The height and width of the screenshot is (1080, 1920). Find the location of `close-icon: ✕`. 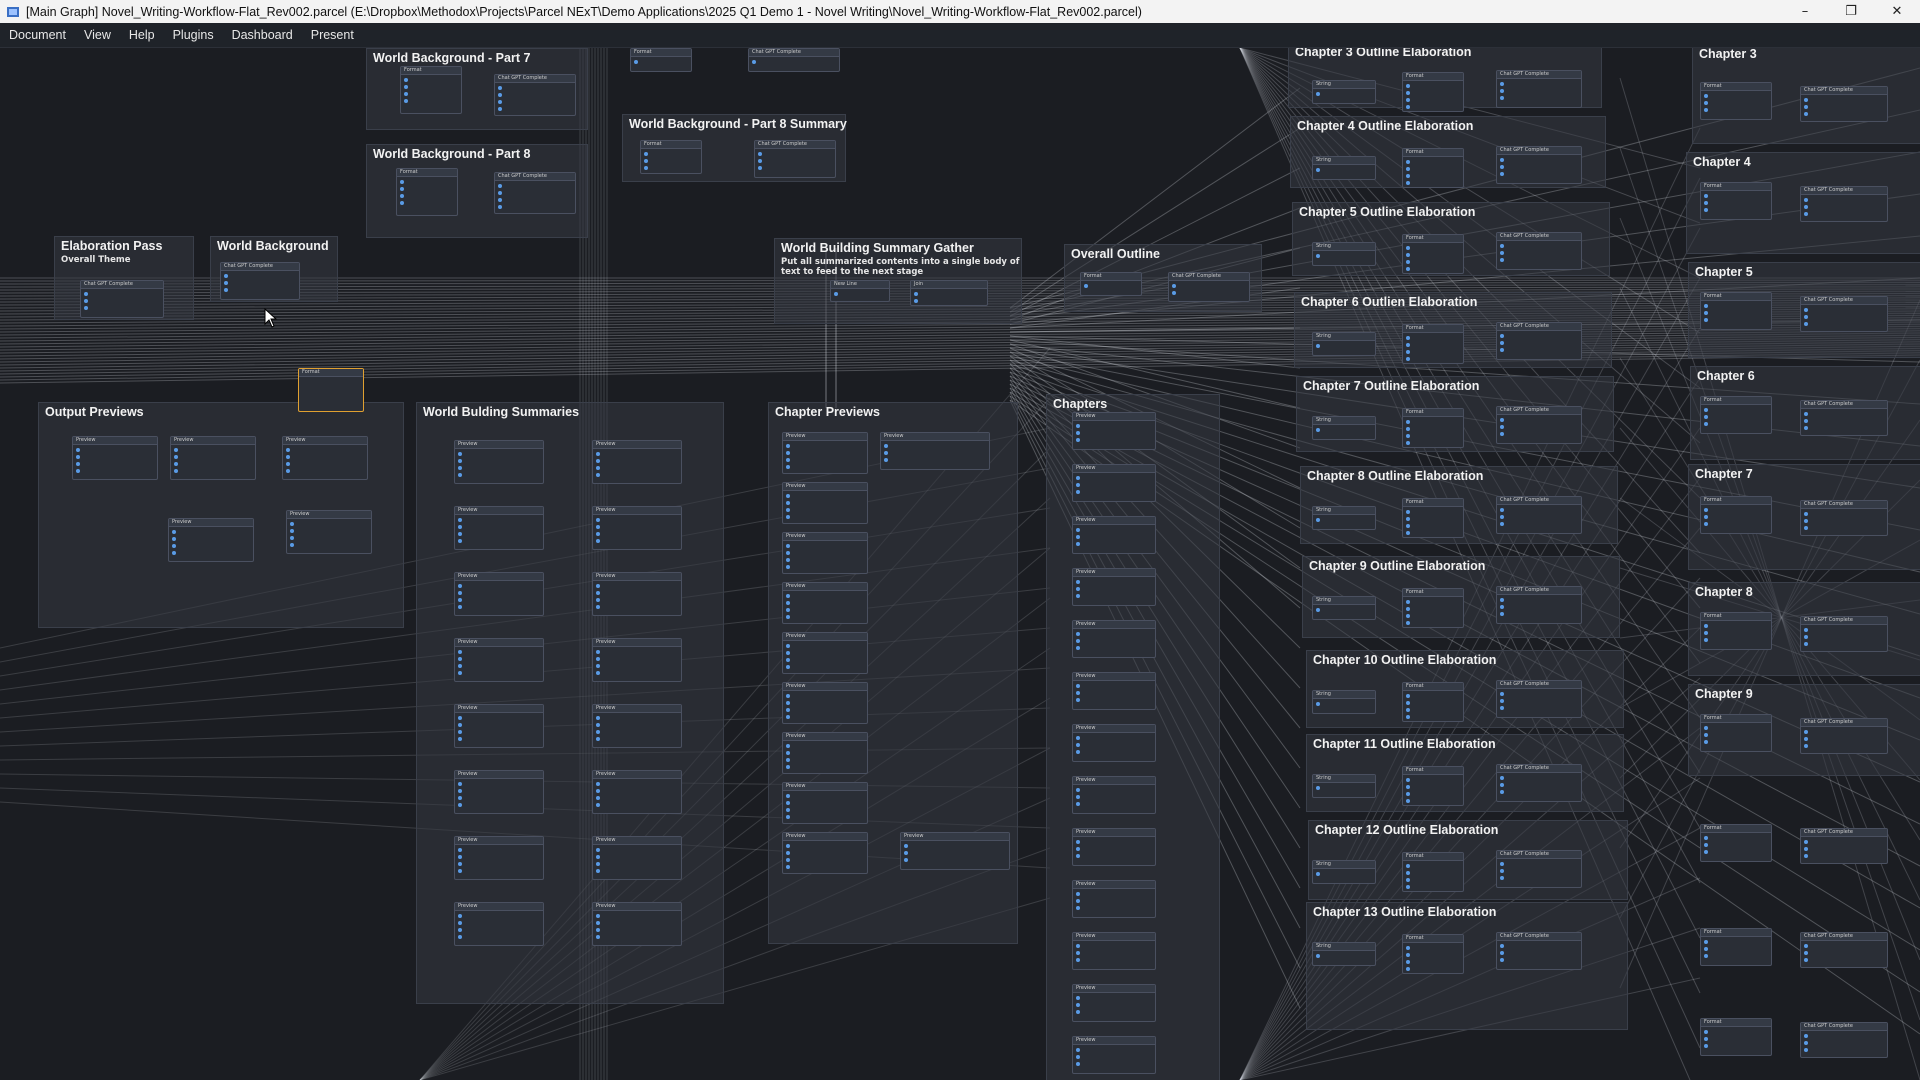

close-icon: ✕ is located at coordinates (1897, 11).